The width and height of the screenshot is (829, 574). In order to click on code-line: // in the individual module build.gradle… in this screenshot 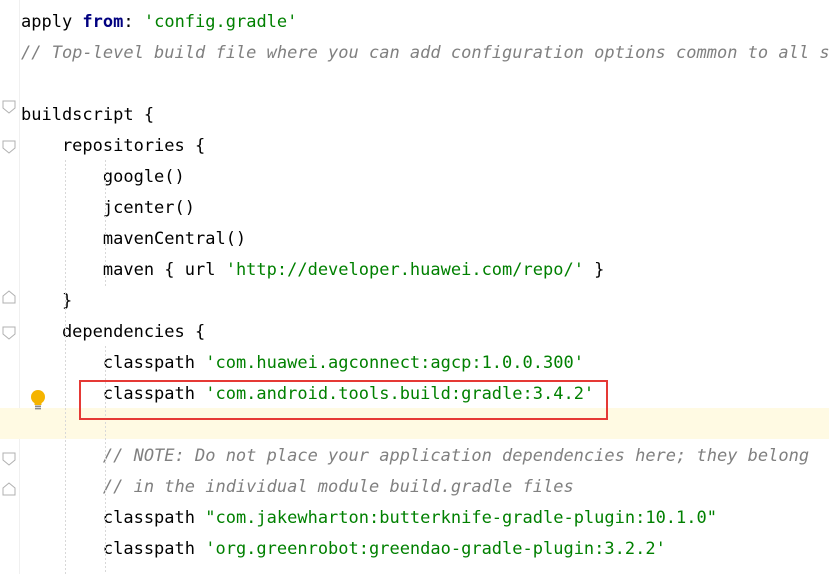, I will do `click(414, 487)`.